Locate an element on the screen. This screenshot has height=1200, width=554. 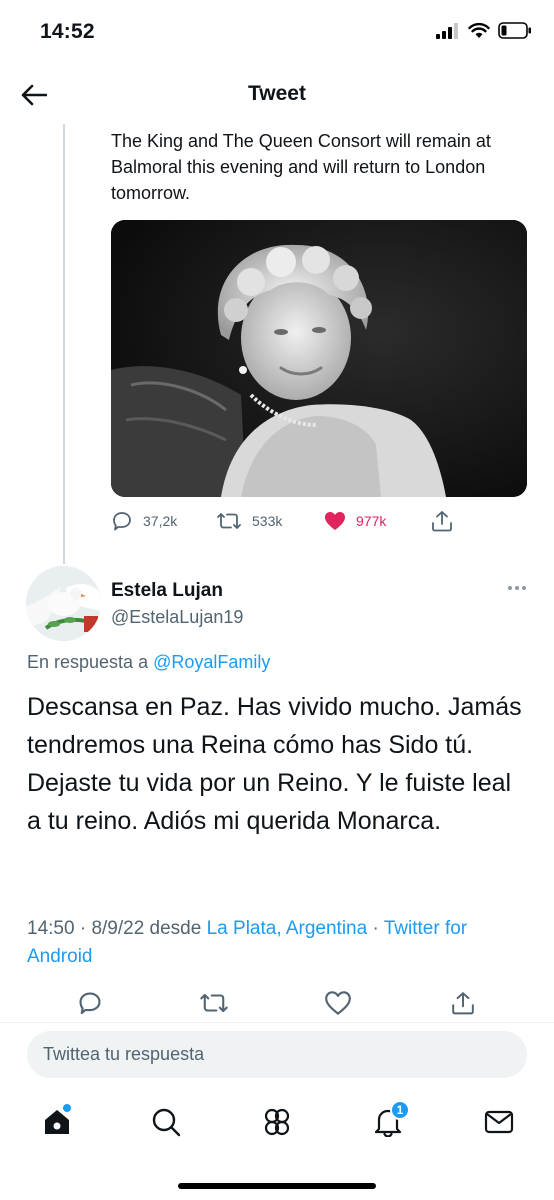
retweet-button is located at coordinates (214, 1003).